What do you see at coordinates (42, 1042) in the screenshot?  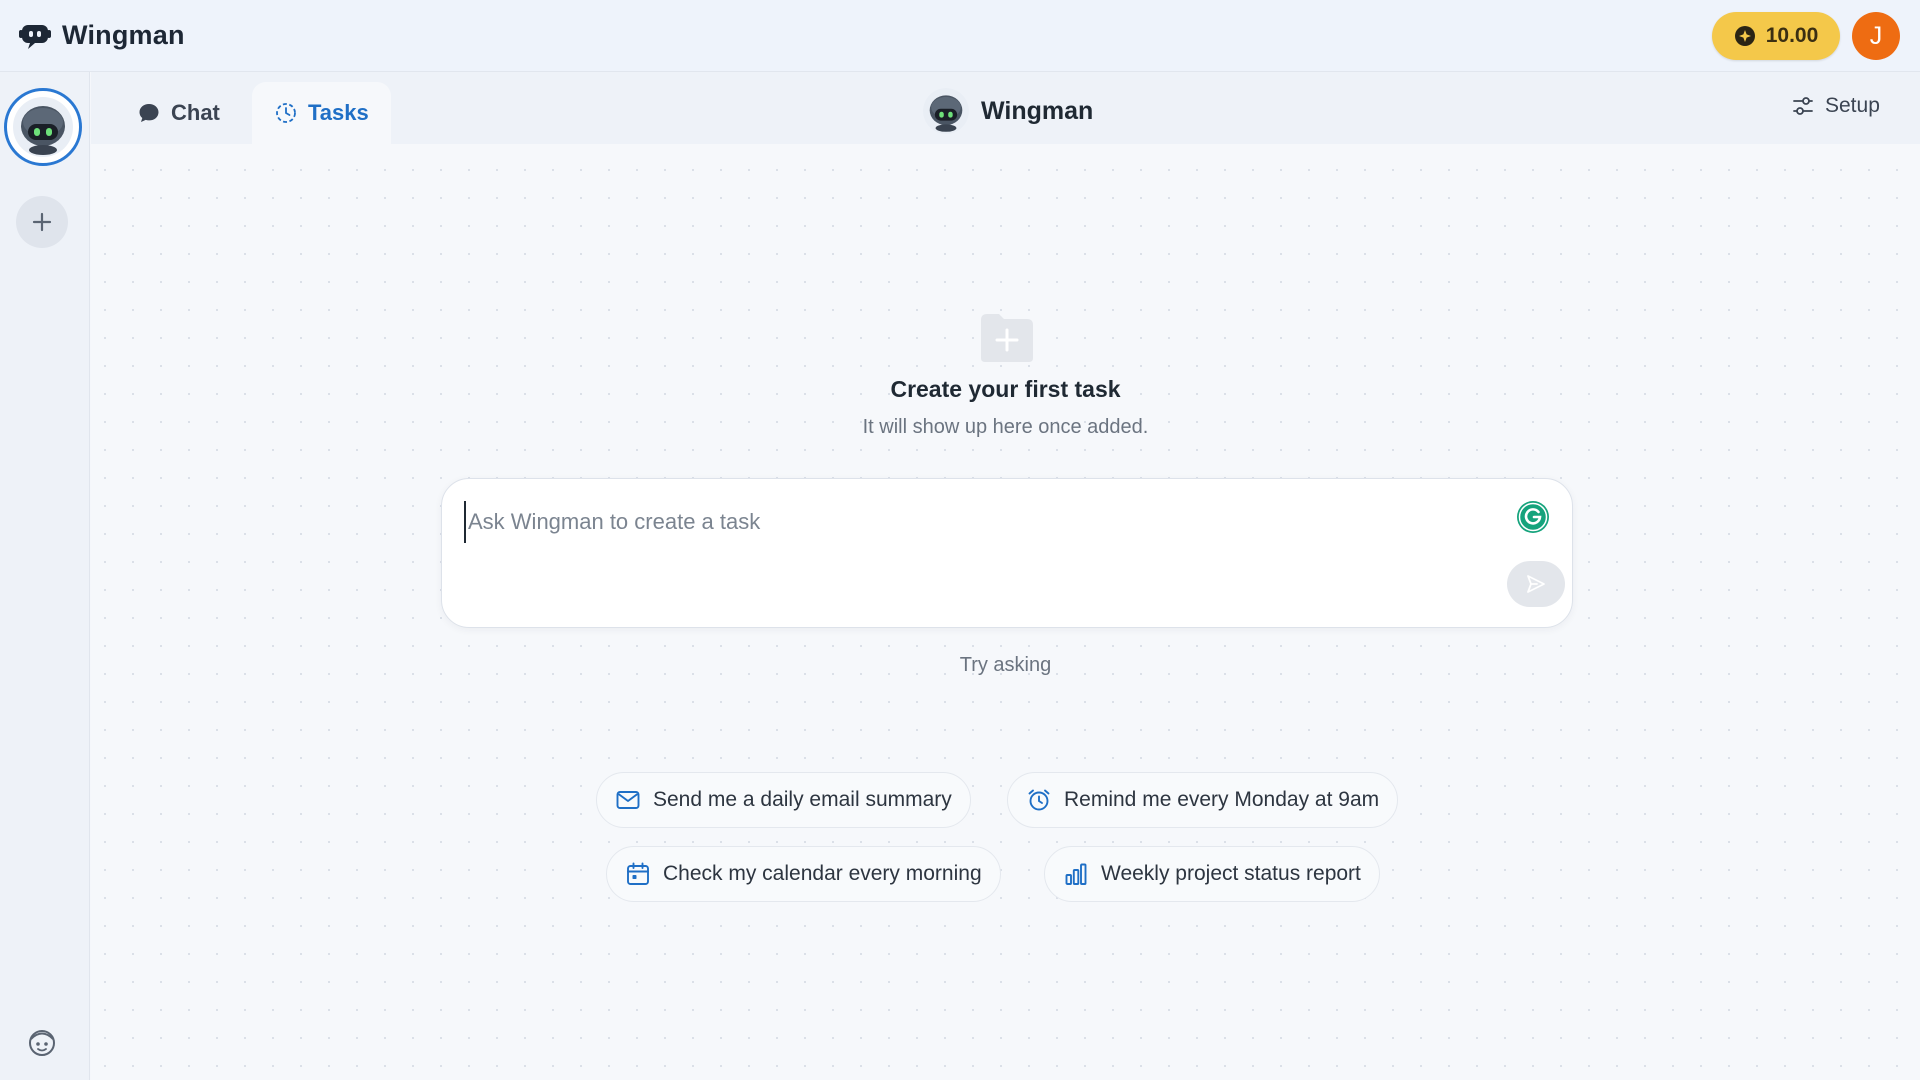 I see `support-face-icon` at bounding box center [42, 1042].